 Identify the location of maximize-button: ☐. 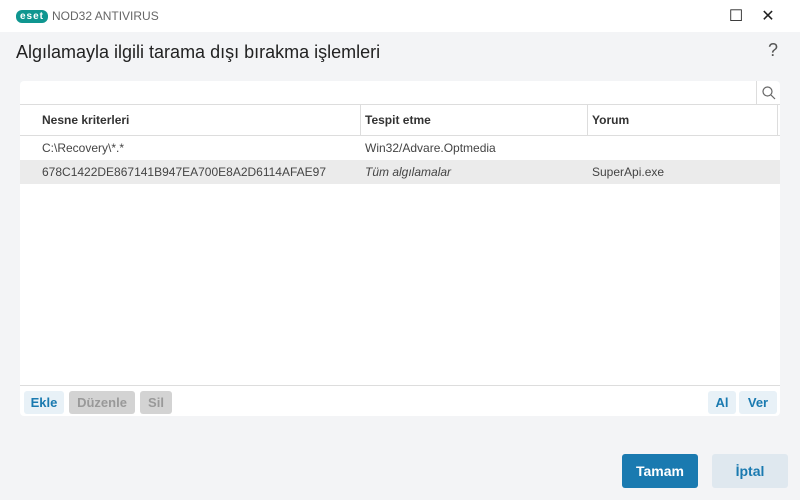
(736, 16).